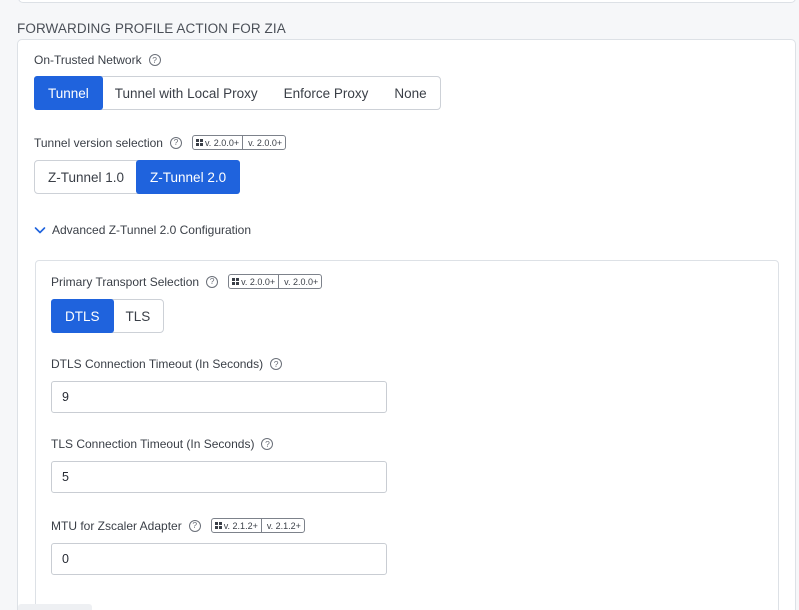 The height and width of the screenshot is (610, 799). I want to click on option-none: None, so click(410, 93).